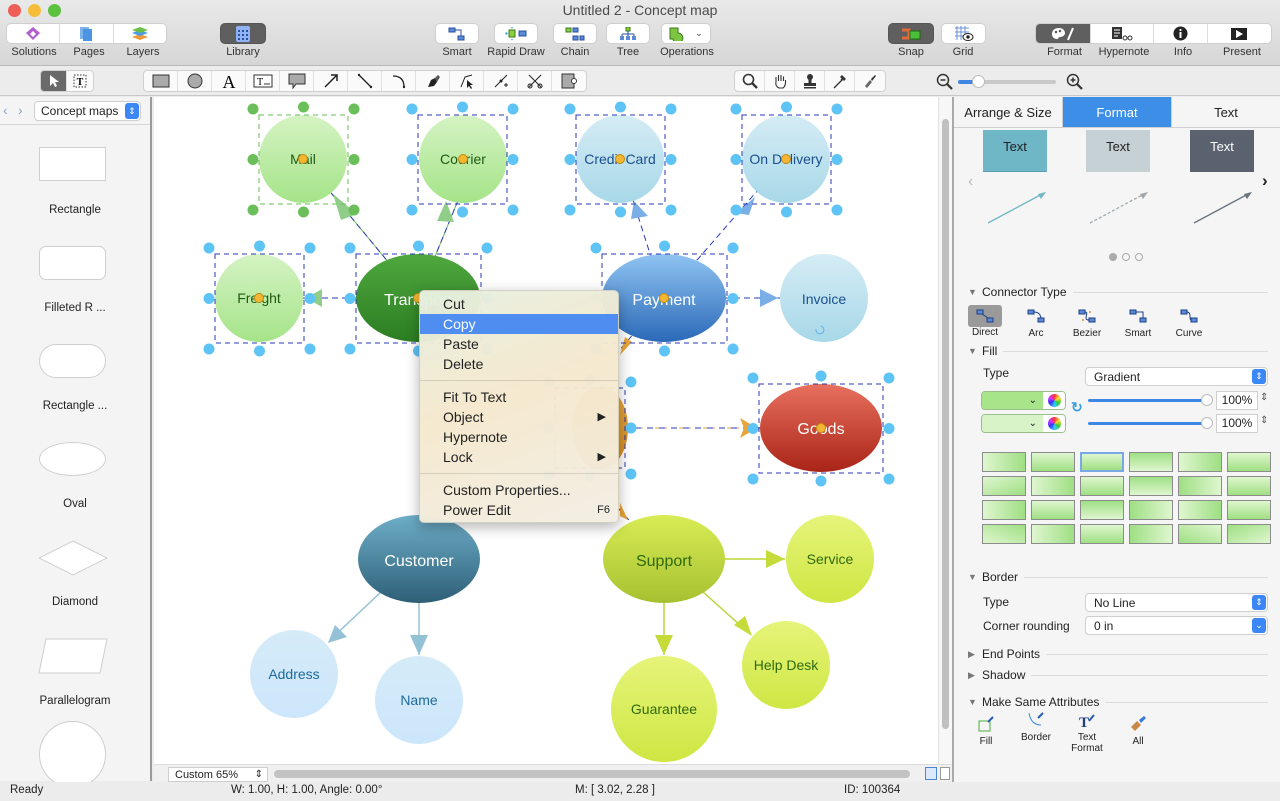  Describe the element at coordinates (575, 33) in the screenshot. I see `chain-button` at that location.